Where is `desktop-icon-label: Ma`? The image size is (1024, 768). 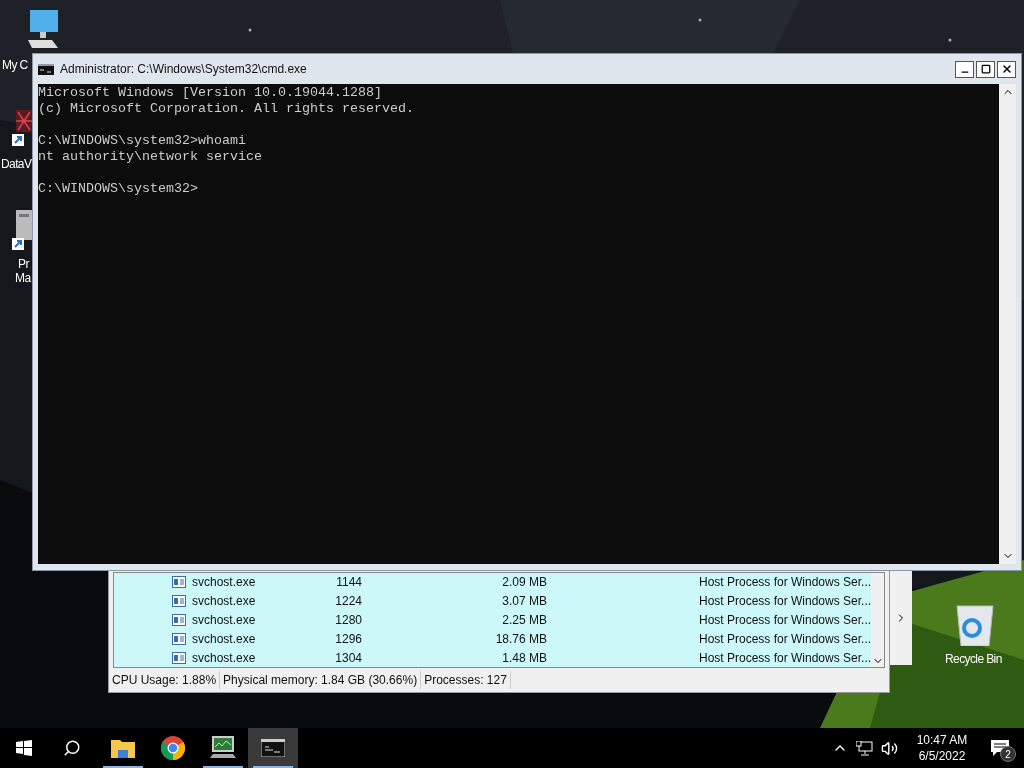 desktop-icon-label: Ma is located at coordinates (23, 278).